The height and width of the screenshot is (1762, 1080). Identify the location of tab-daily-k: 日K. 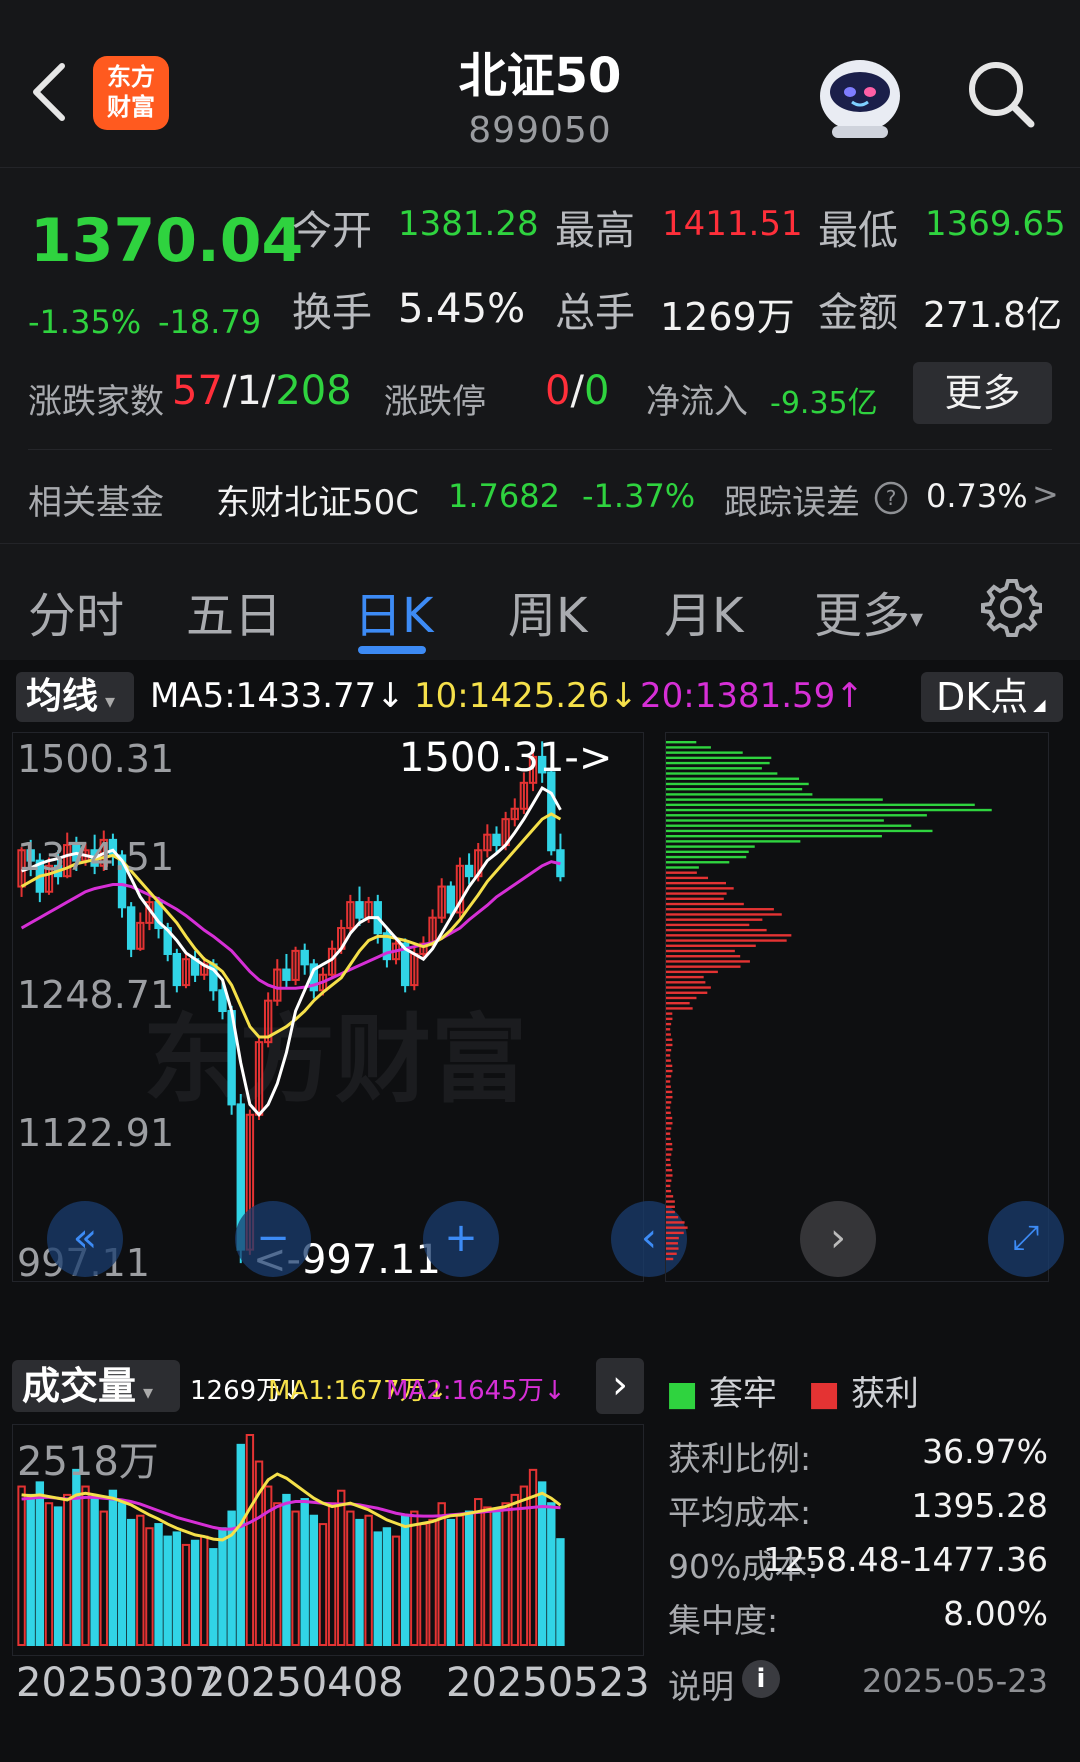
(393, 611).